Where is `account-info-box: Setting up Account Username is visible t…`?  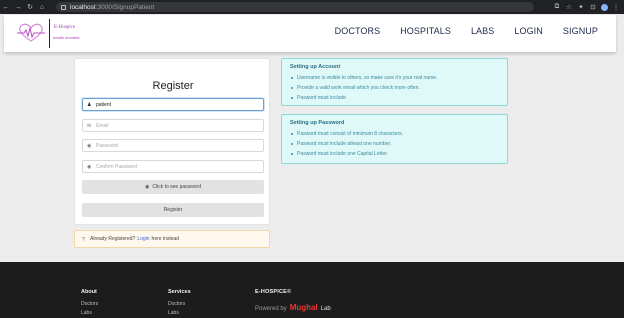 account-info-box: Setting up Account Username is visible t… is located at coordinates (394, 82).